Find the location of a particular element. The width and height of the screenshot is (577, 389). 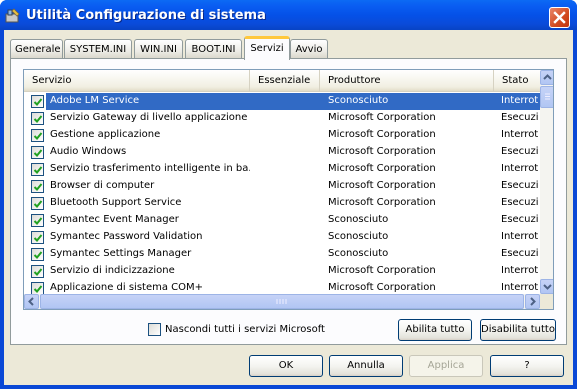

horizontal-scrollbar is located at coordinates (282, 301).